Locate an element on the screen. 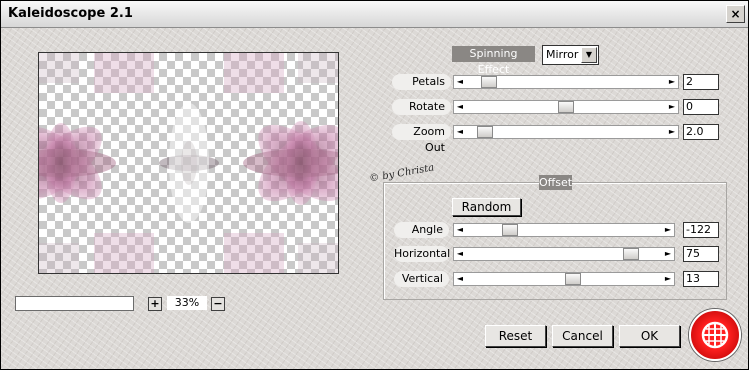  rotate-slider-thumb is located at coordinates (566, 107).